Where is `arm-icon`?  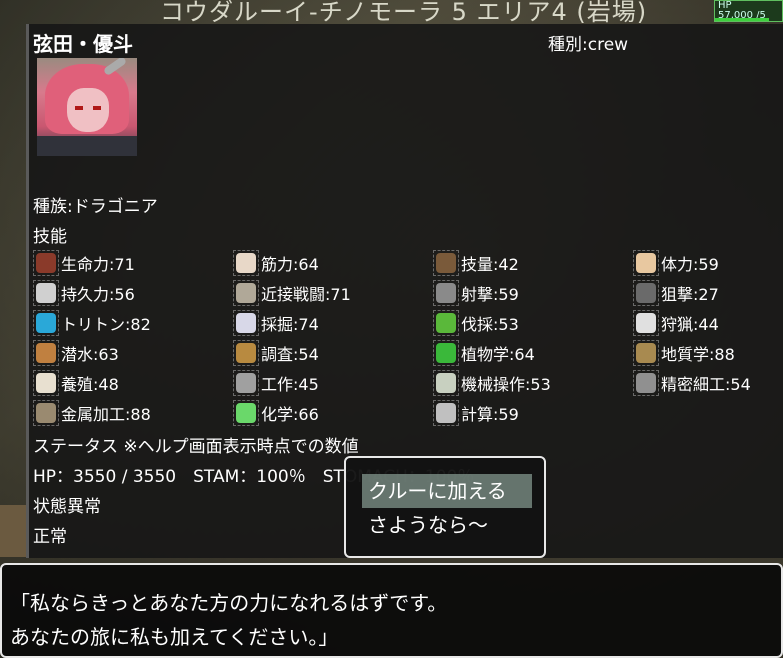 arm-icon is located at coordinates (246, 263).